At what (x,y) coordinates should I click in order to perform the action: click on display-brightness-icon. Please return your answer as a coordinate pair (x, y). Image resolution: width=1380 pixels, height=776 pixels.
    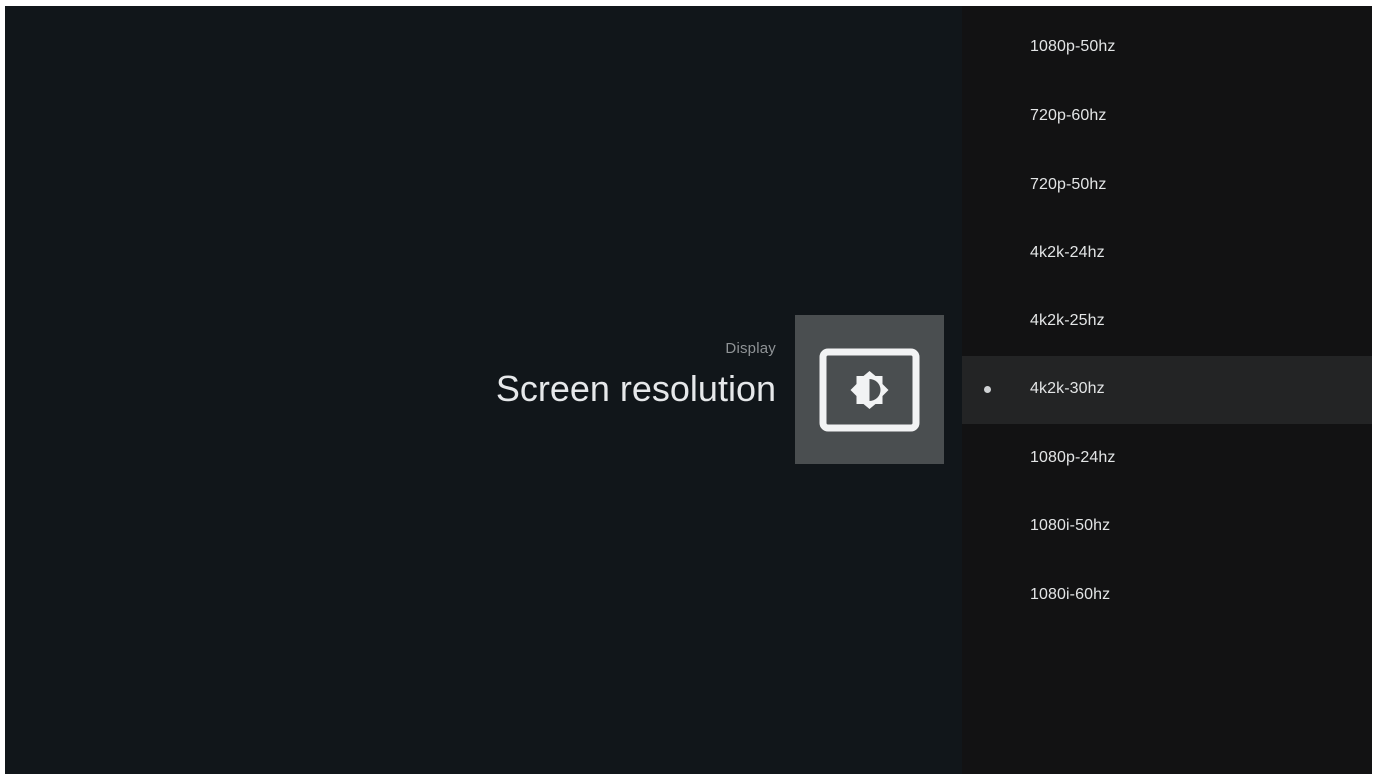
    Looking at the image, I should click on (869, 390).